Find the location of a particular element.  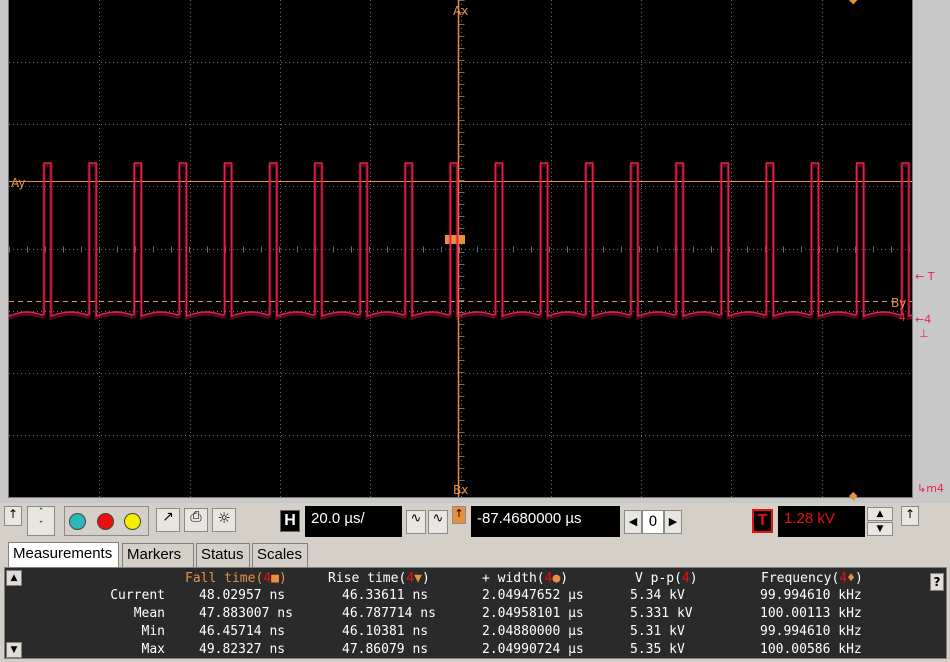

measurement-value: 100.00586 kHz is located at coordinates (811, 649).